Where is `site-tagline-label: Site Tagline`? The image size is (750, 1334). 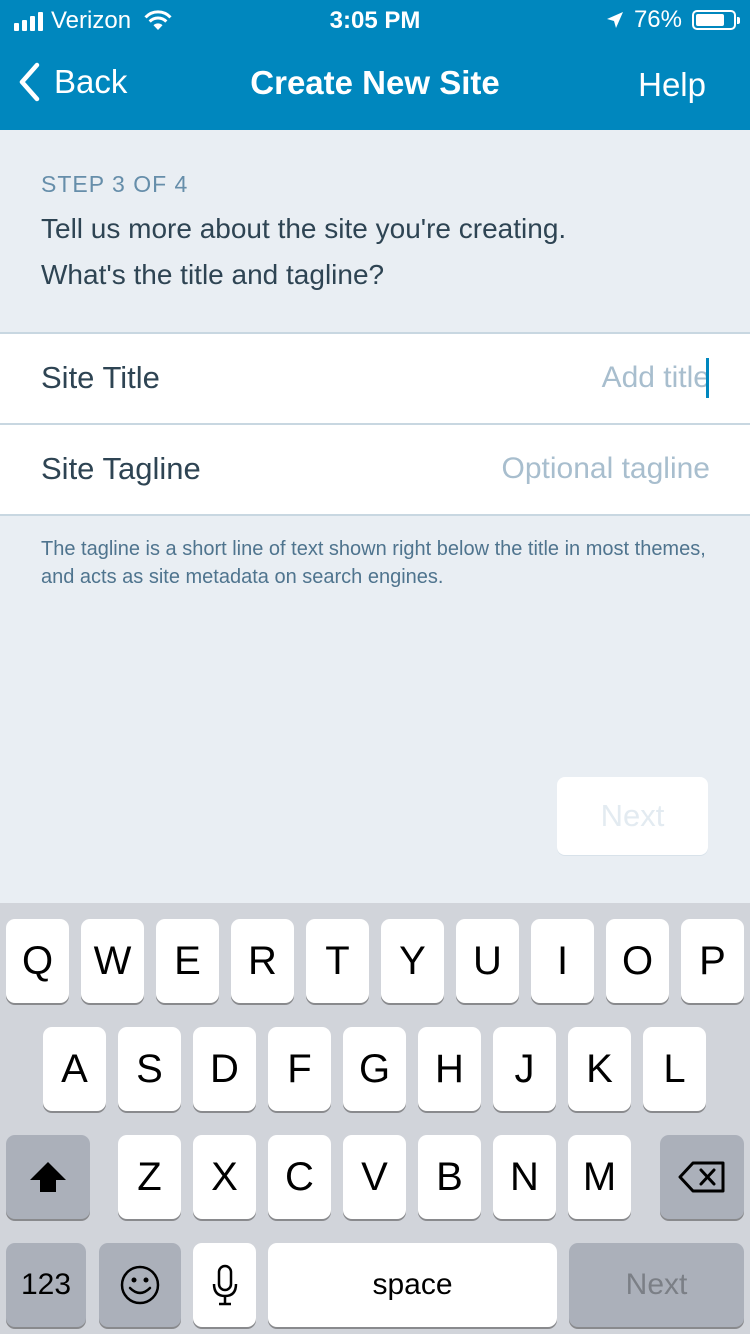
site-tagline-label: Site Tagline is located at coordinates (121, 468).